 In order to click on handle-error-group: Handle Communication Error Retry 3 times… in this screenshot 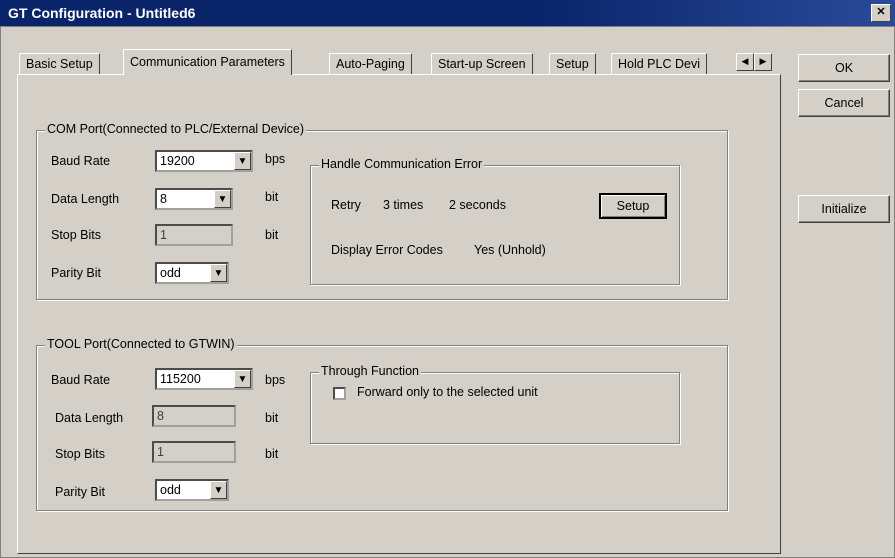, I will do `click(495, 221)`.